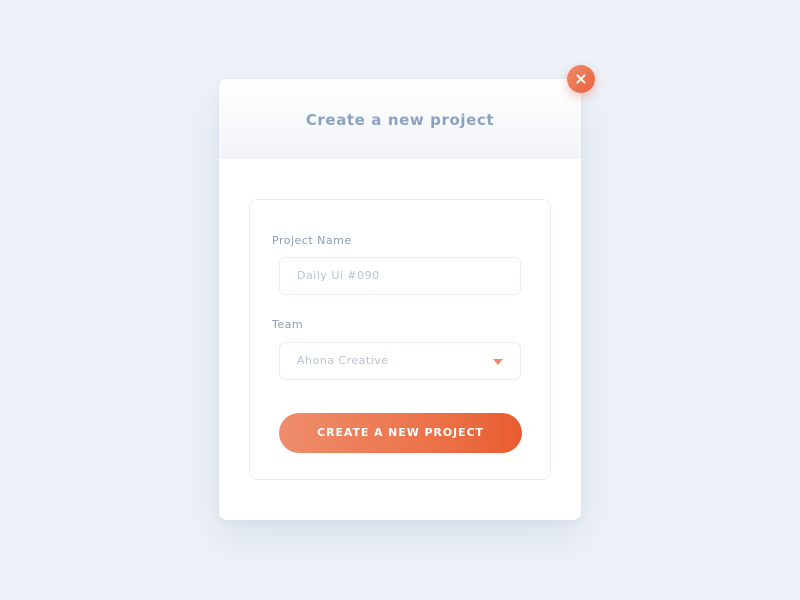 The image size is (800, 600). I want to click on team-selected-value: Ahona Creative, so click(343, 360).